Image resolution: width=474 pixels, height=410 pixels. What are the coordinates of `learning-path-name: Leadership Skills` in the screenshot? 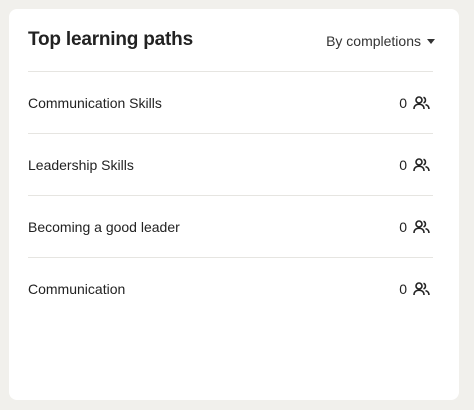 It's located at (81, 164).